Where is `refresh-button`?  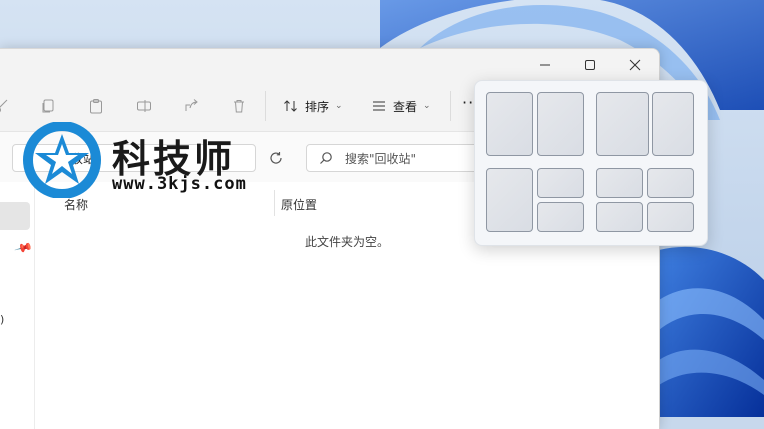 refresh-button is located at coordinates (276, 158).